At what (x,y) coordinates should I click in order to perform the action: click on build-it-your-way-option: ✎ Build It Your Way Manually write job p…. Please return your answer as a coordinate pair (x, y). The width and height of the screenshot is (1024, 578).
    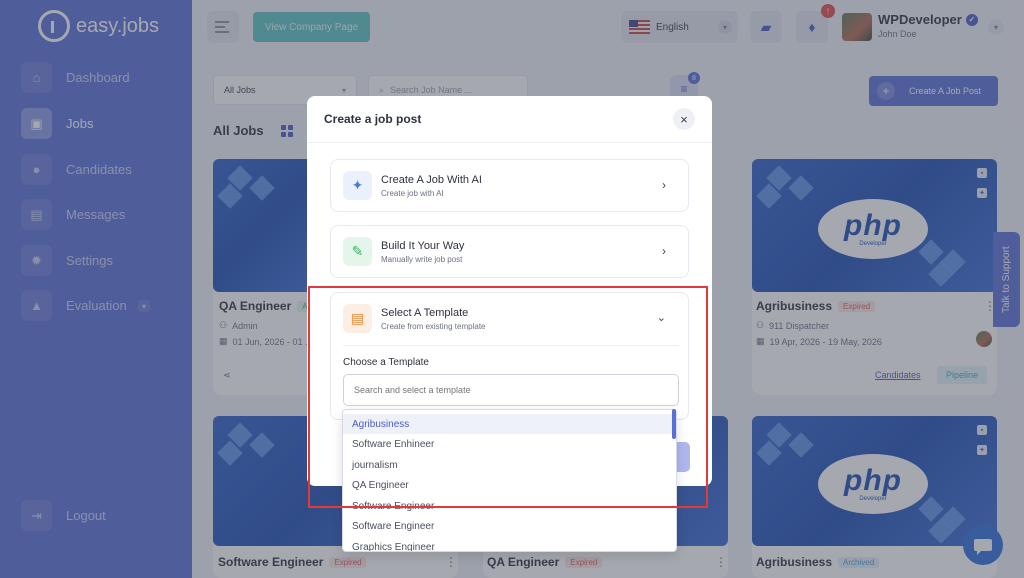
    Looking at the image, I should click on (509, 251).